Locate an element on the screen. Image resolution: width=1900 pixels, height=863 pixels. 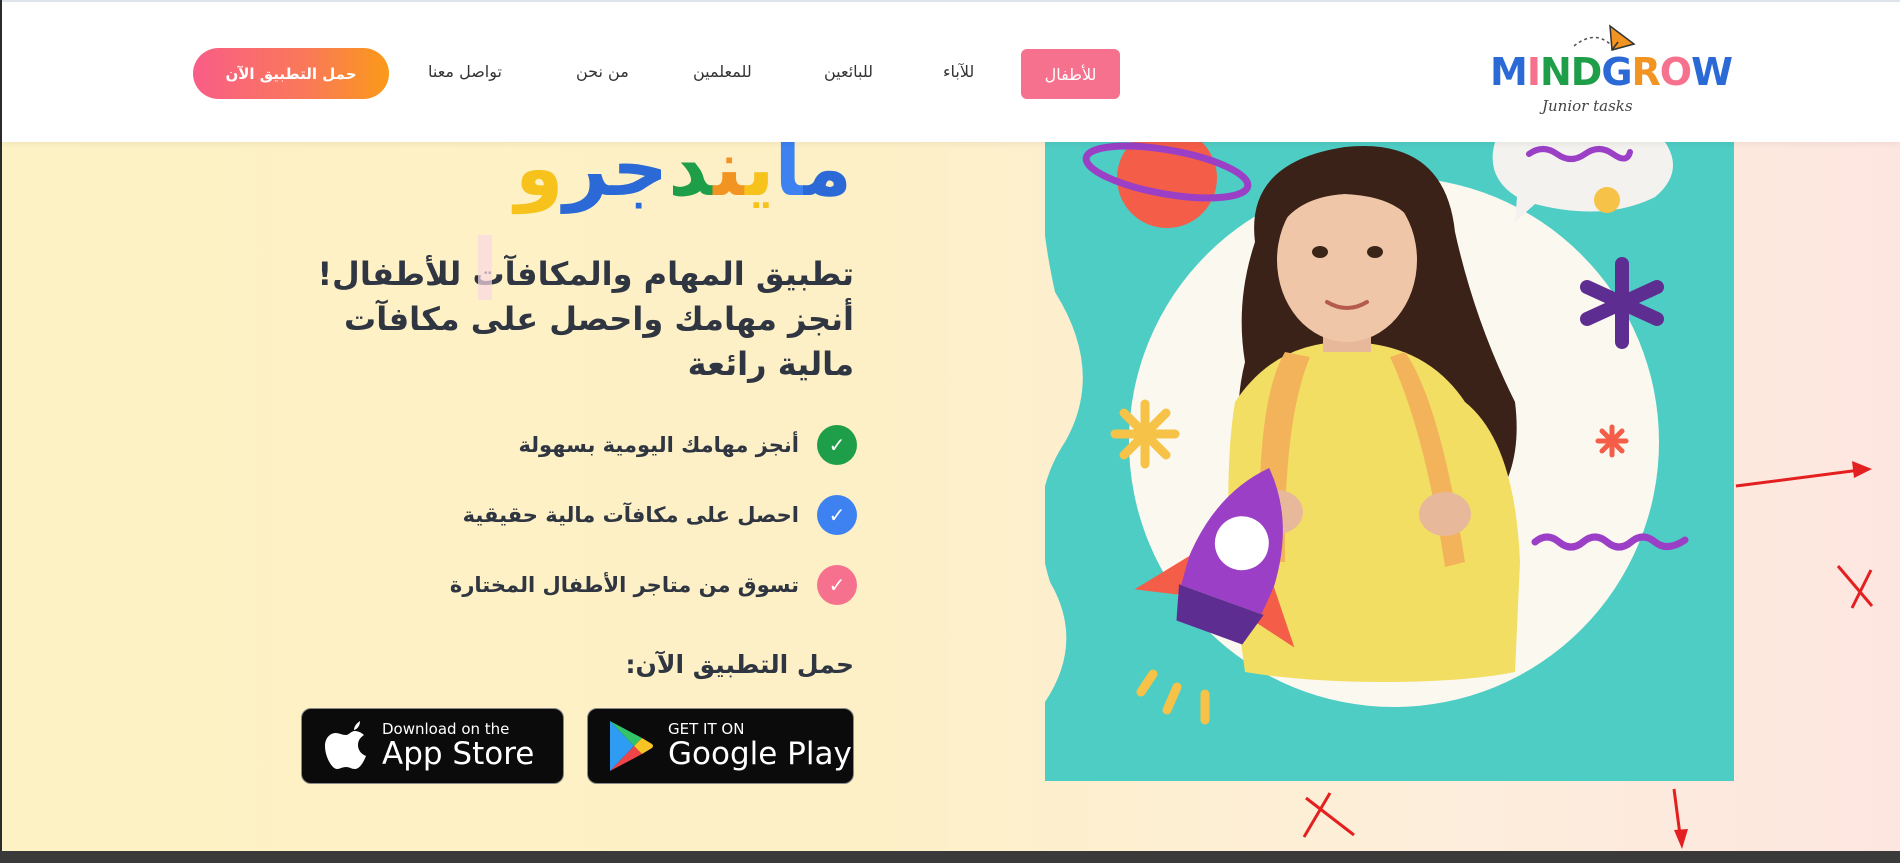
logo: MINDGROW Junior tasks is located at coordinates (1608, 72).